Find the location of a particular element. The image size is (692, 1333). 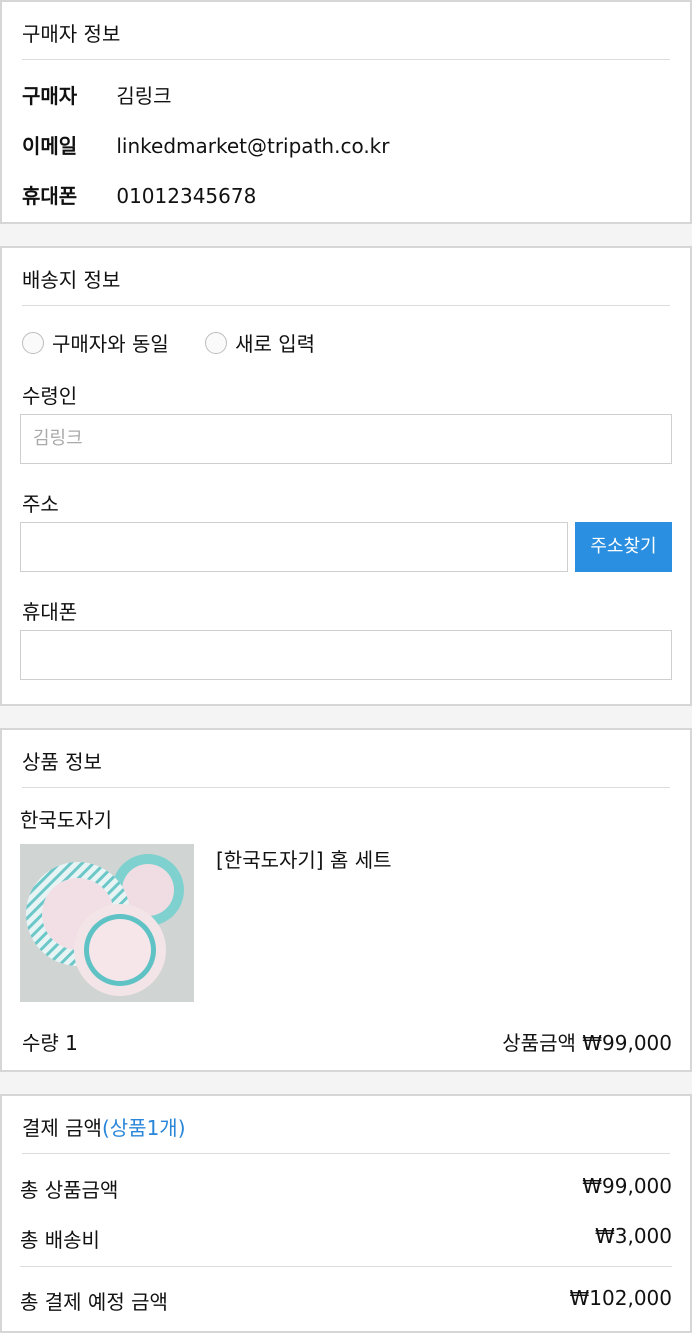

buyer-name-label: 구매자 is located at coordinates (50, 96).